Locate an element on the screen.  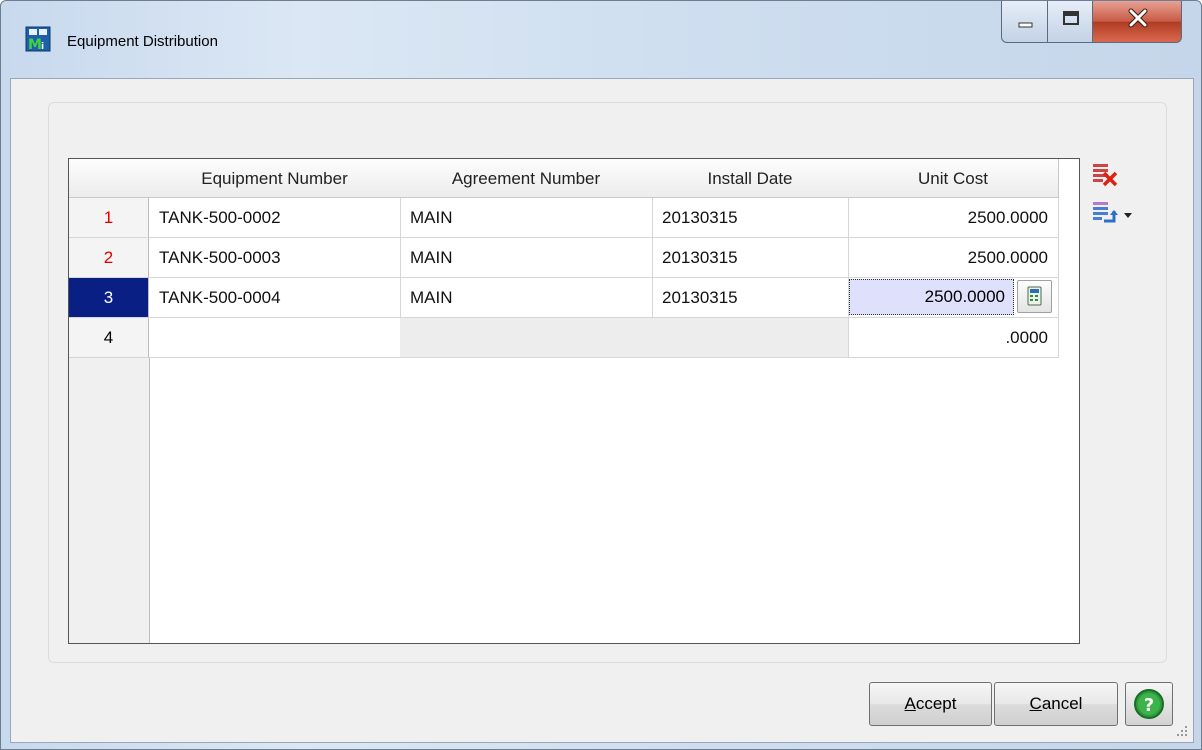
row-header-empty-area is located at coordinates (109, 500).